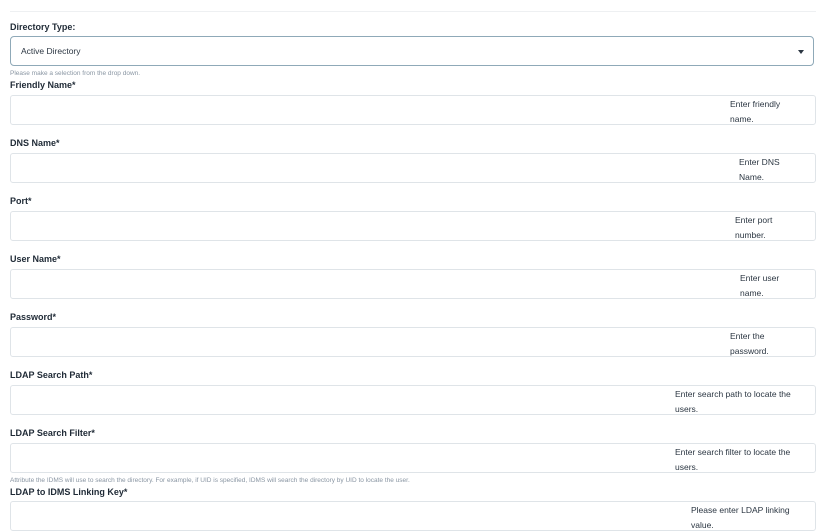  Describe the element at coordinates (69, 492) in the screenshot. I see `ldap-linking-key-label: LDAP to IDMS Linking Key*` at that location.